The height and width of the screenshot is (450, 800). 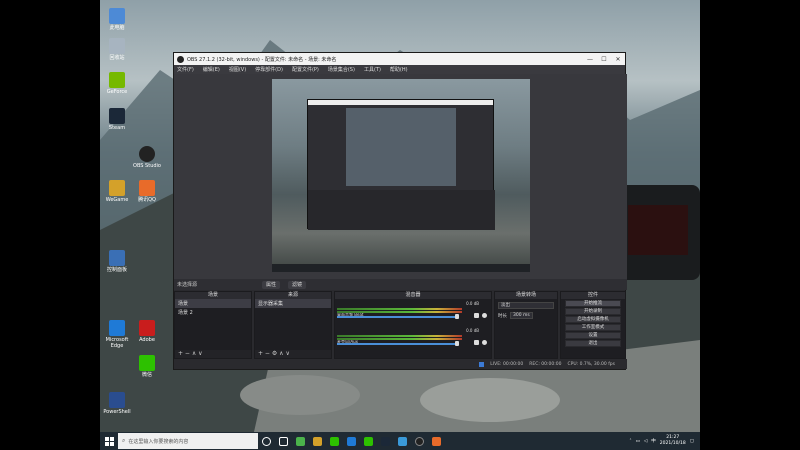 I want to click on desktop-icon-geforce: GeForce, so click(x=117, y=83).